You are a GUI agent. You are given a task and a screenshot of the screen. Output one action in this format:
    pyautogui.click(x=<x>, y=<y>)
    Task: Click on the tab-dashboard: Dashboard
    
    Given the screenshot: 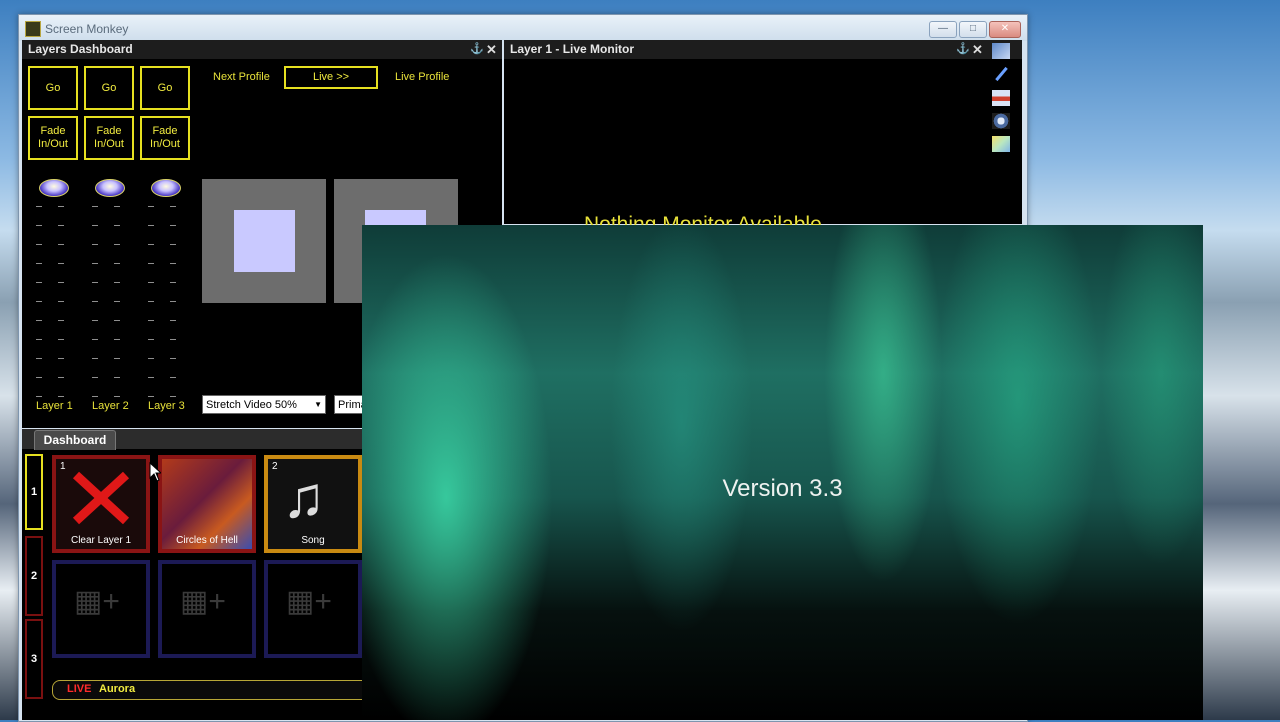 What is the action you would take?
    pyautogui.click(x=75, y=440)
    